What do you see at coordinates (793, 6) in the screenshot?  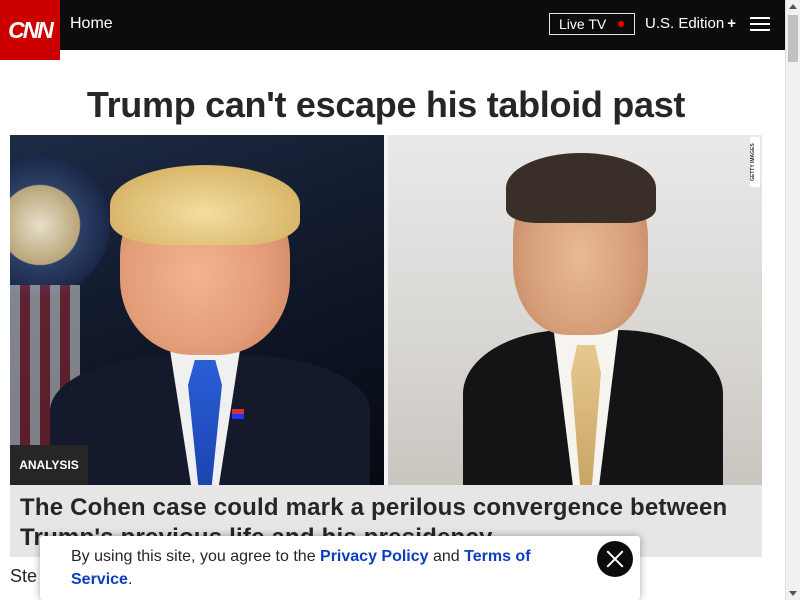 I see `scroll-up-arrow-icon` at bounding box center [793, 6].